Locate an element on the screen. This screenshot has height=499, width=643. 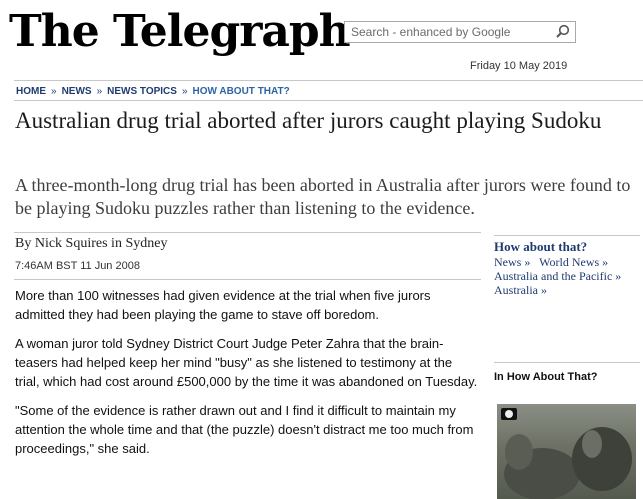
breadcrumb-news-topics: NEWS TOPICS is located at coordinates (142, 91).